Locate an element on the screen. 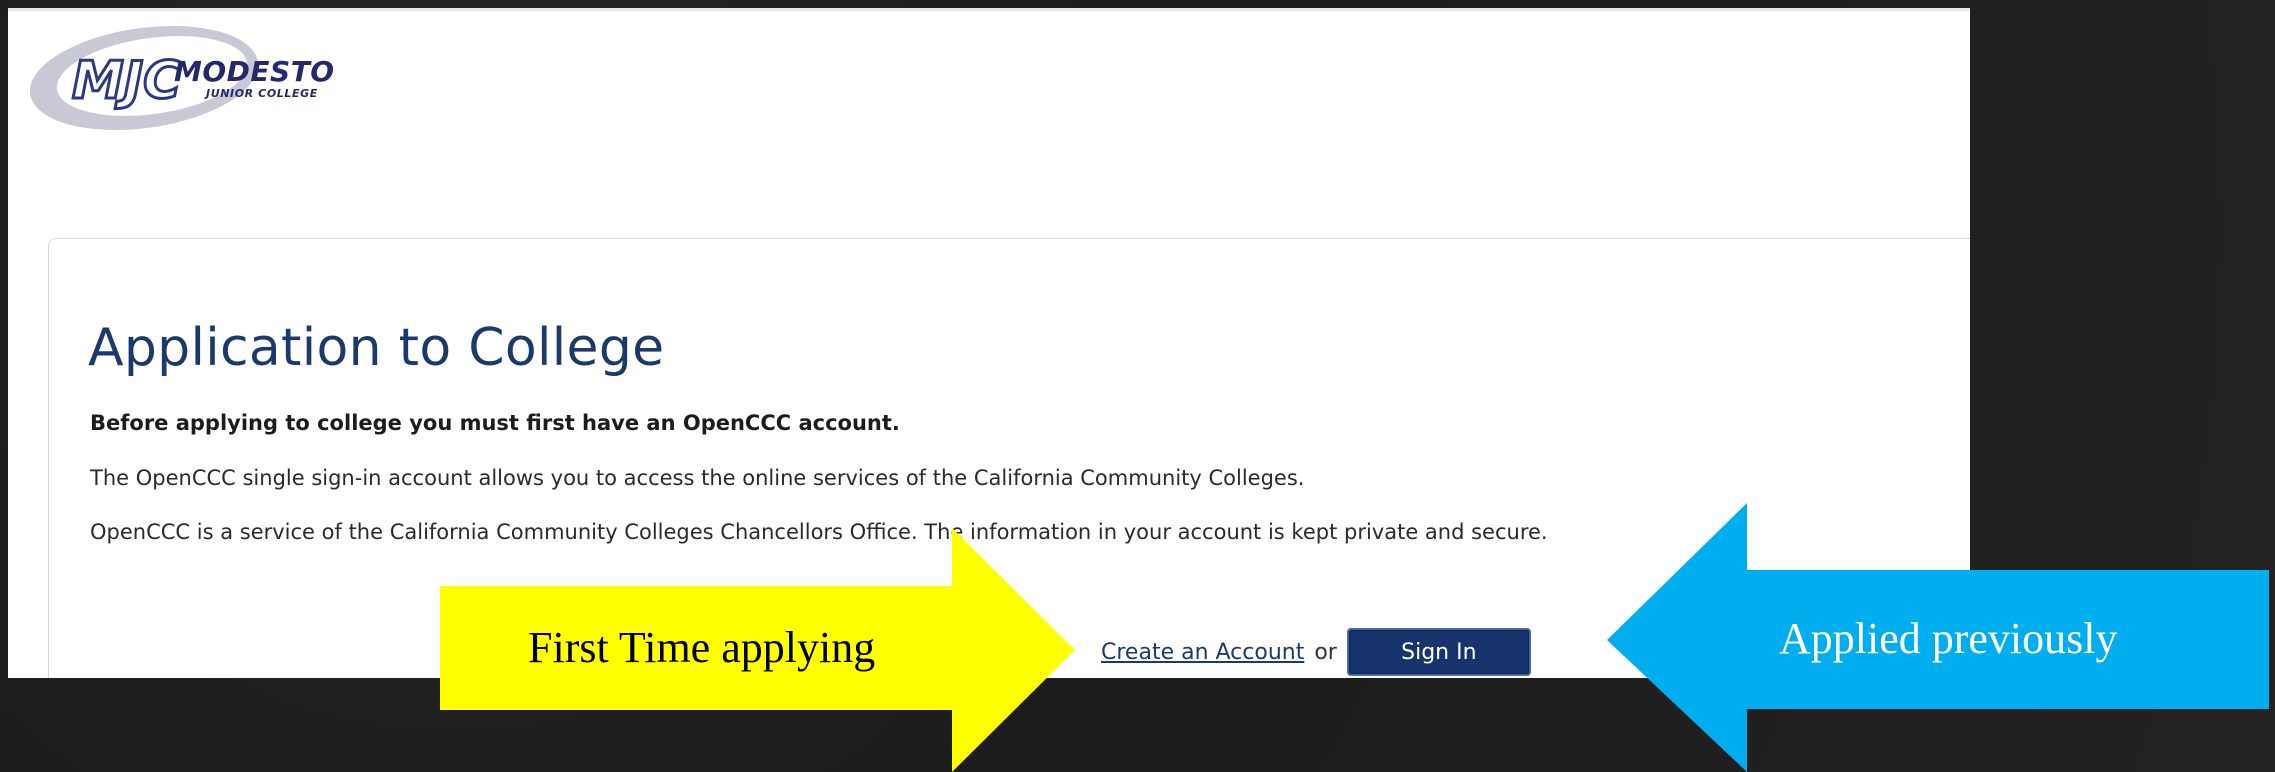 The height and width of the screenshot is (772, 2275). logo-name: MODESTO is located at coordinates (254, 71).